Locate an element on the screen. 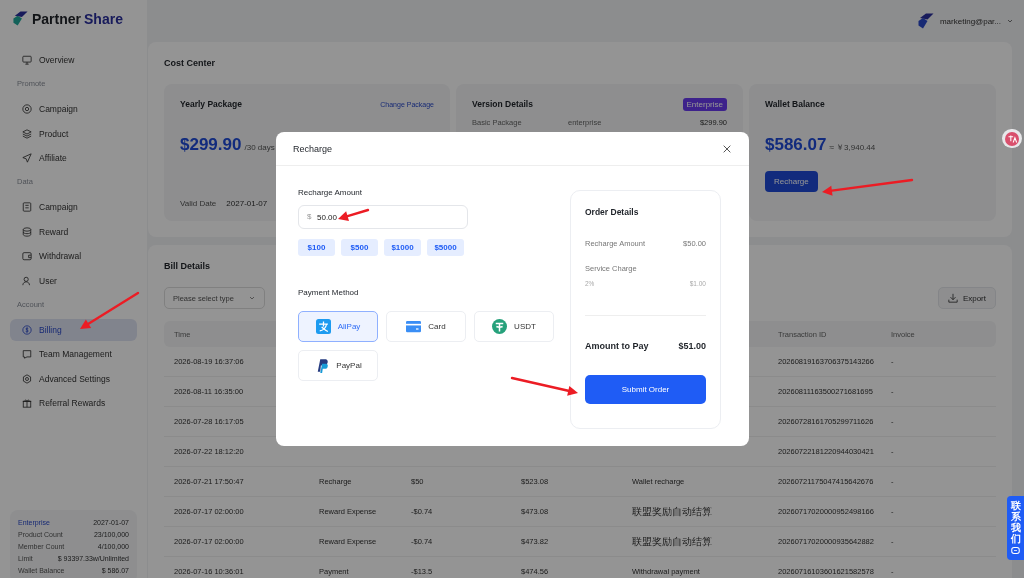  download-icon is located at coordinates (952, 298).